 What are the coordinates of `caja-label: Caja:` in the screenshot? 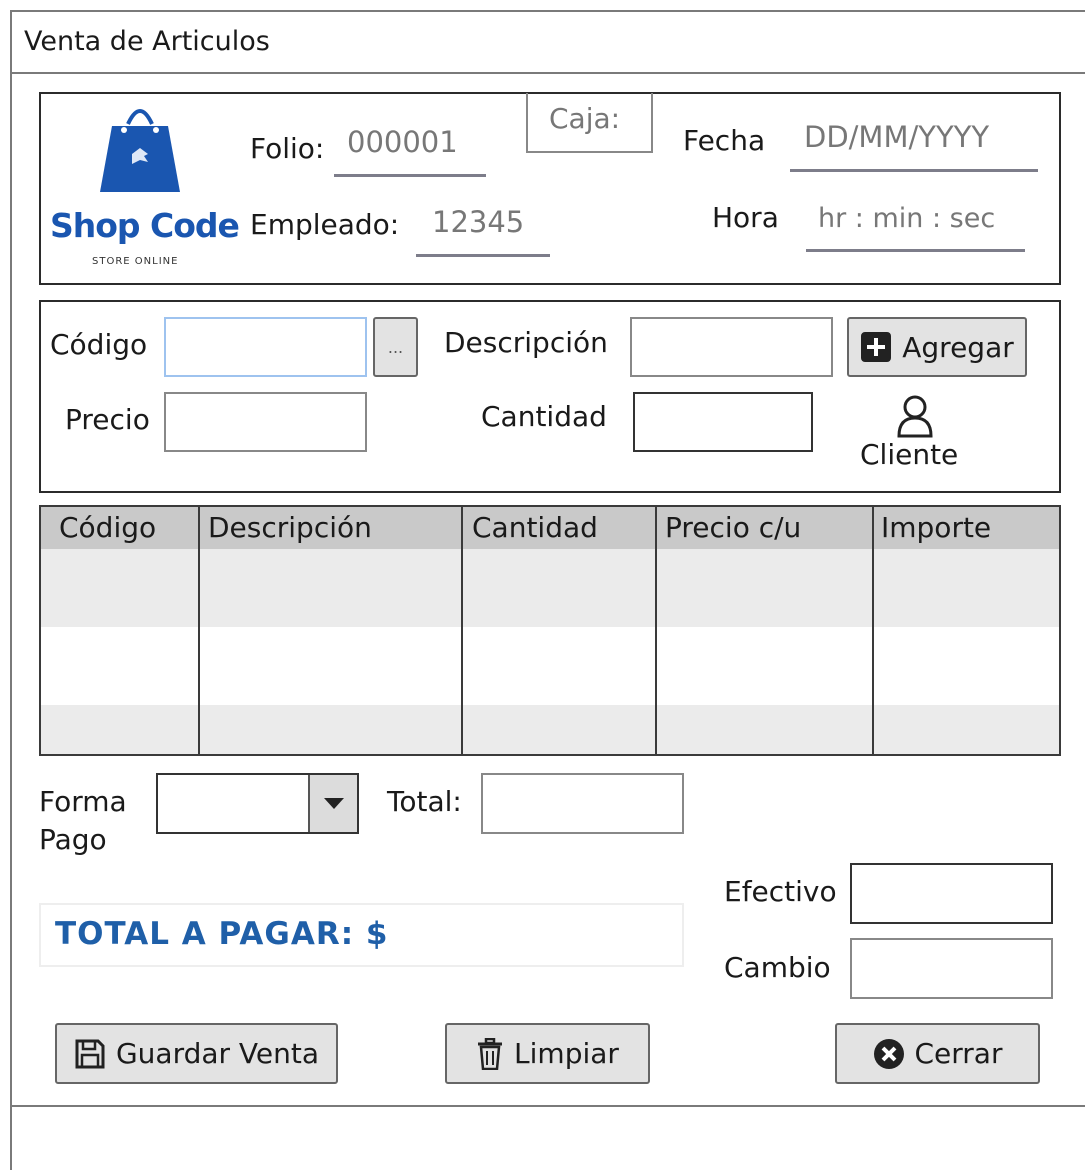 It's located at (585, 118).